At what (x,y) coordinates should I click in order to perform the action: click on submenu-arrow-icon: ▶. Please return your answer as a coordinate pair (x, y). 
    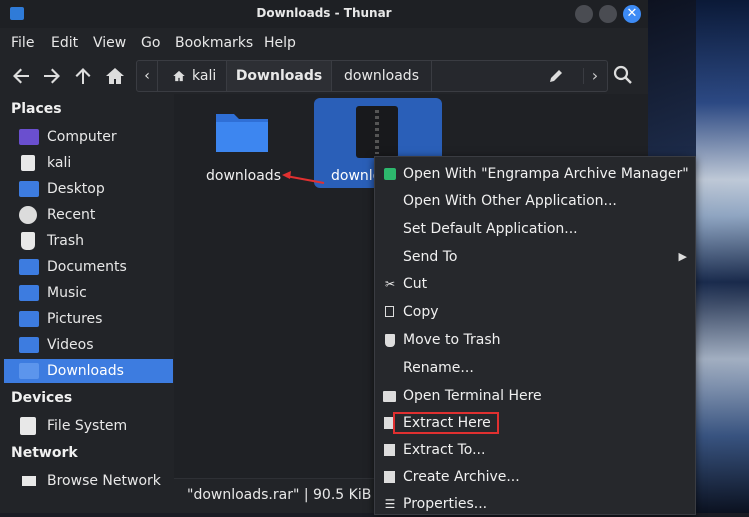
    Looking at the image, I should click on (682, 256).